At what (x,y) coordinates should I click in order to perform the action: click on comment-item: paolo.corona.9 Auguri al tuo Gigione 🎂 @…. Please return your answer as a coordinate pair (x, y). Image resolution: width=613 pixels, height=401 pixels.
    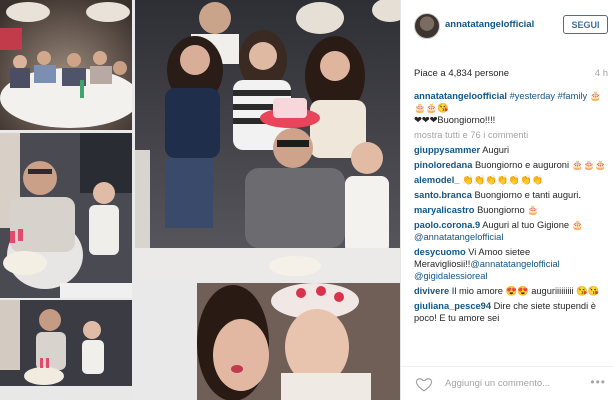
    Looking at the image, I should click on (511, 231).